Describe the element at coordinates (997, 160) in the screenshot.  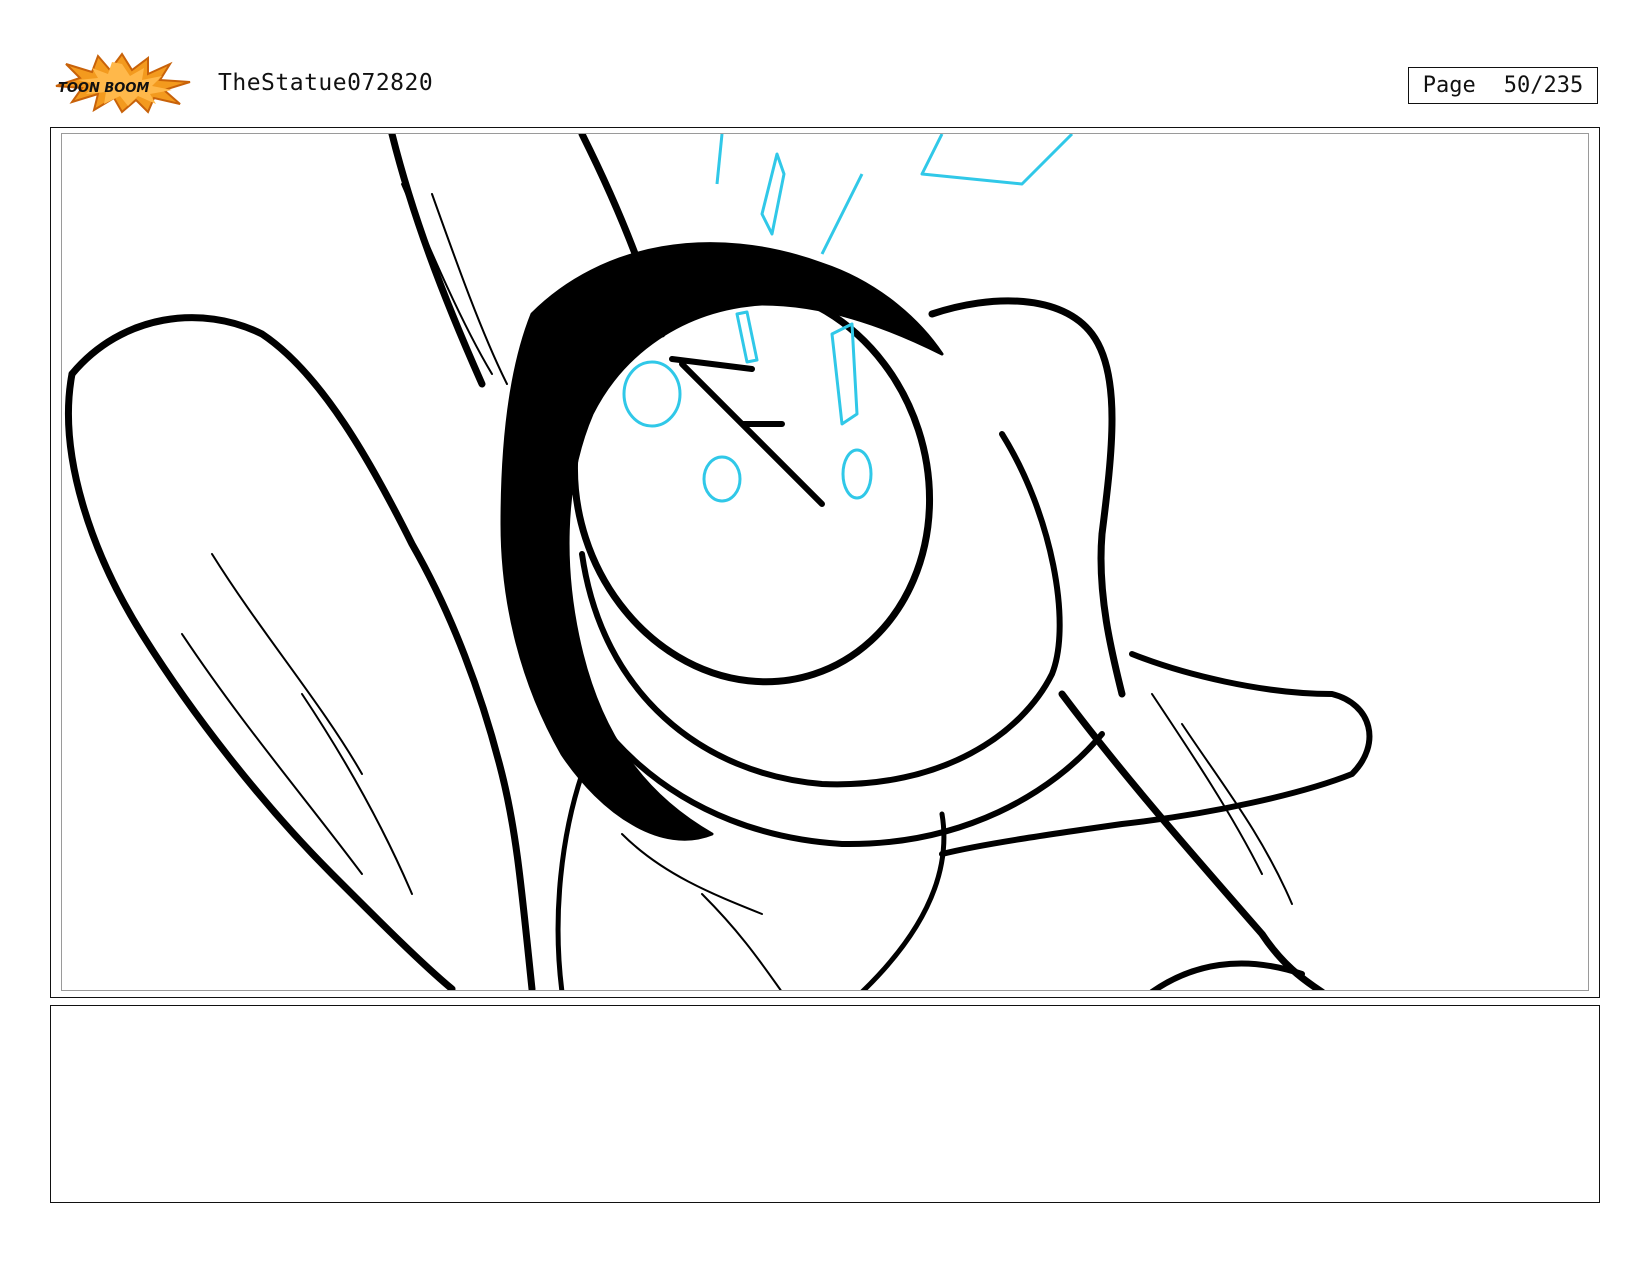
I see `shine-rect-top-right` at that location.